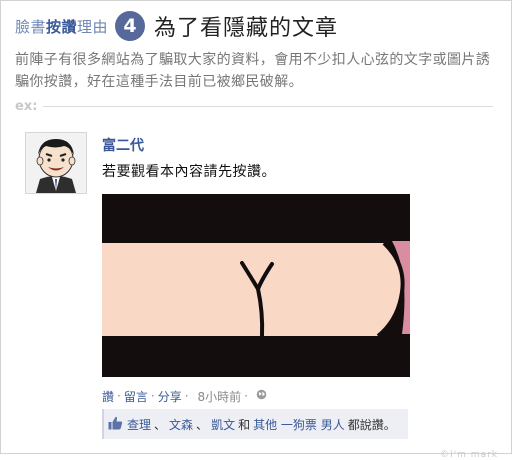 This screenshot has height=460, width=512. I want to click on post-timestamp: 8小時前, so click(220, 396).